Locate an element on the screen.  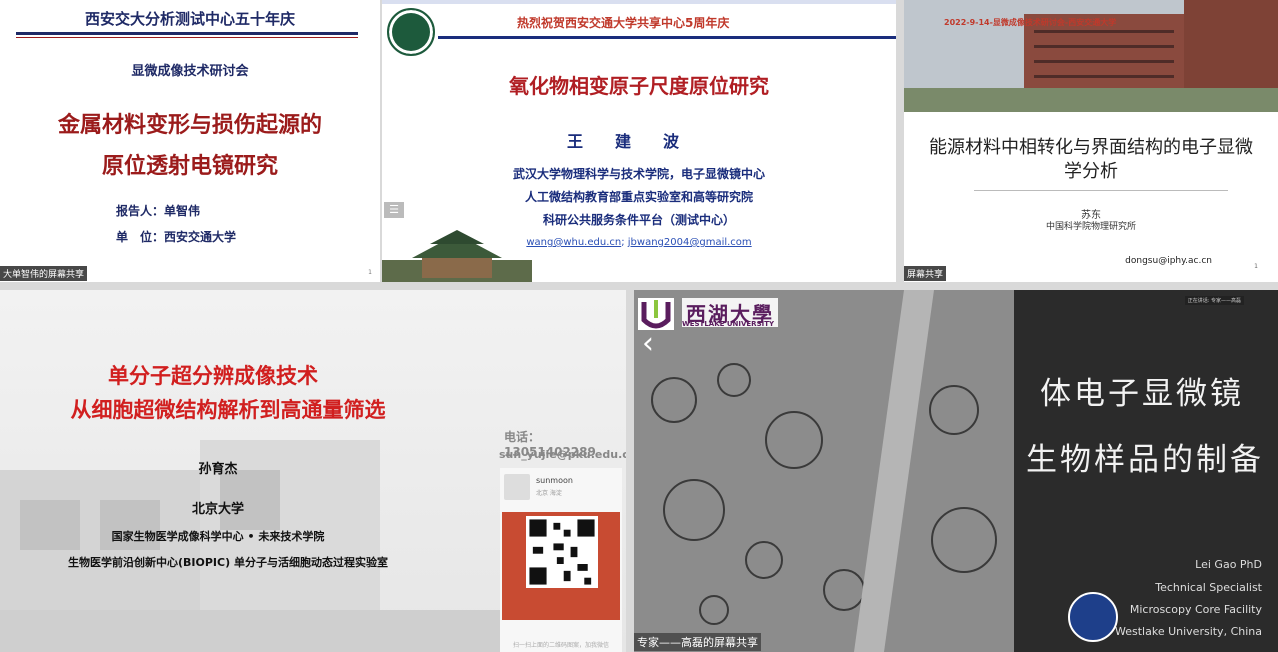
affiliation-1: 武汉大学物理科学与技术学院，电子显微镜中心 is located at coordinates (638, 174).